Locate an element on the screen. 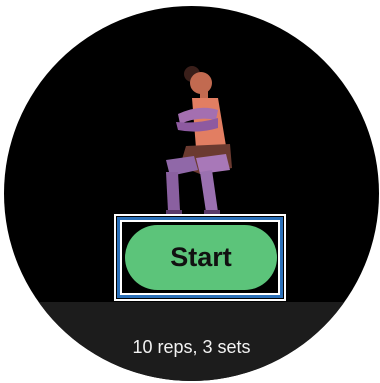 The height and width of the screenshot is (383, 380). start-button: Start is located at coordinates (201, 257).